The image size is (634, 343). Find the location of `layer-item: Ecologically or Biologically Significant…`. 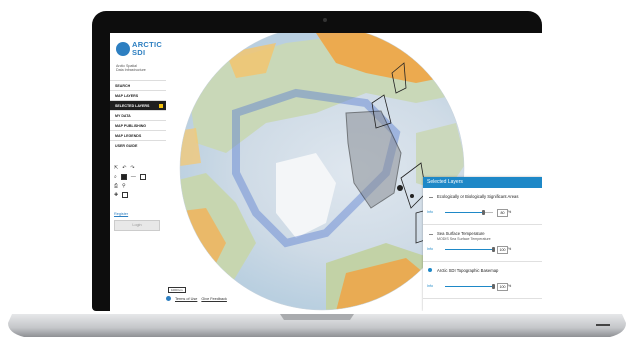

layer-item: Ecologically or Biologically Significant… is located at coordinates (482, 206).